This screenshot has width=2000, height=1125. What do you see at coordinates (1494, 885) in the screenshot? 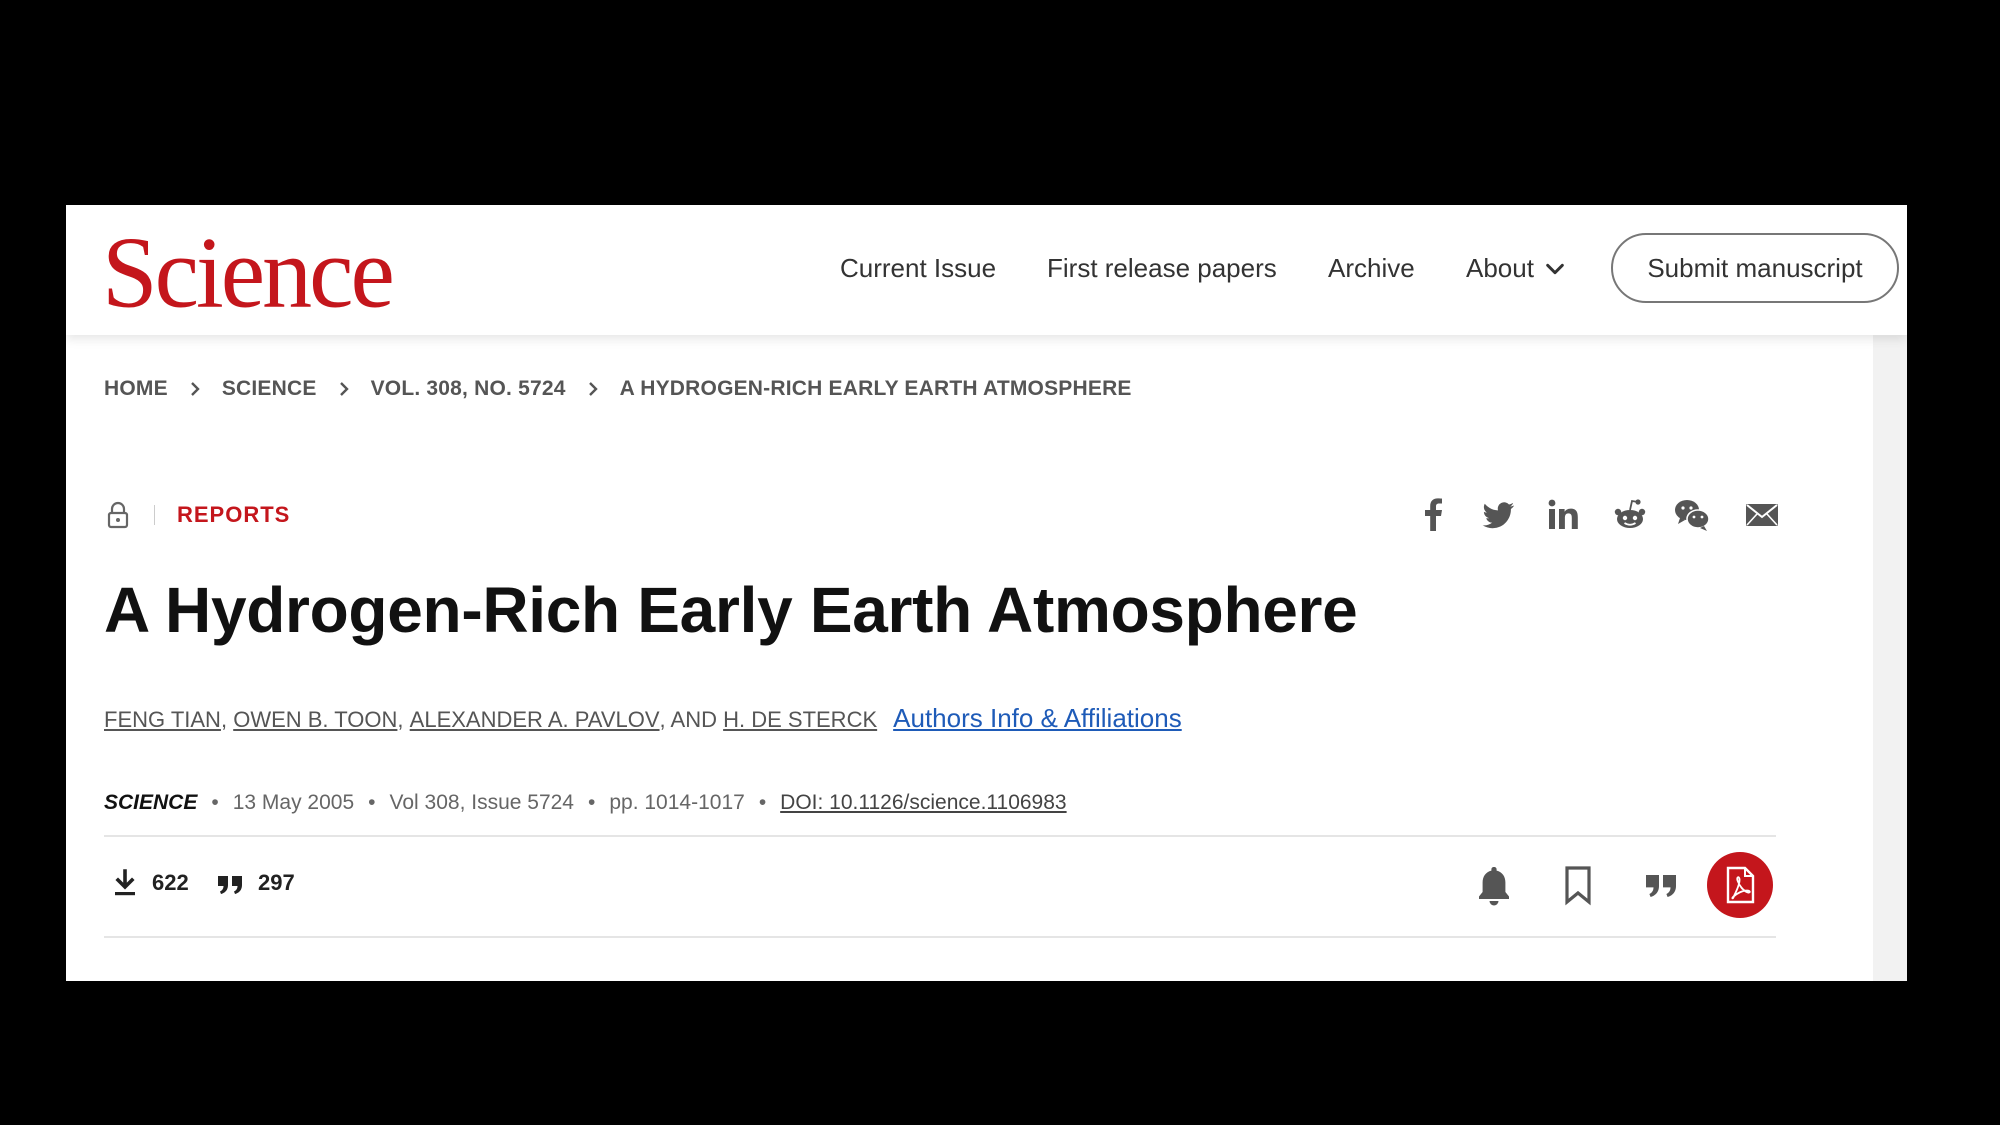
I see `bell-icon` at bounding box center [1494, 885].